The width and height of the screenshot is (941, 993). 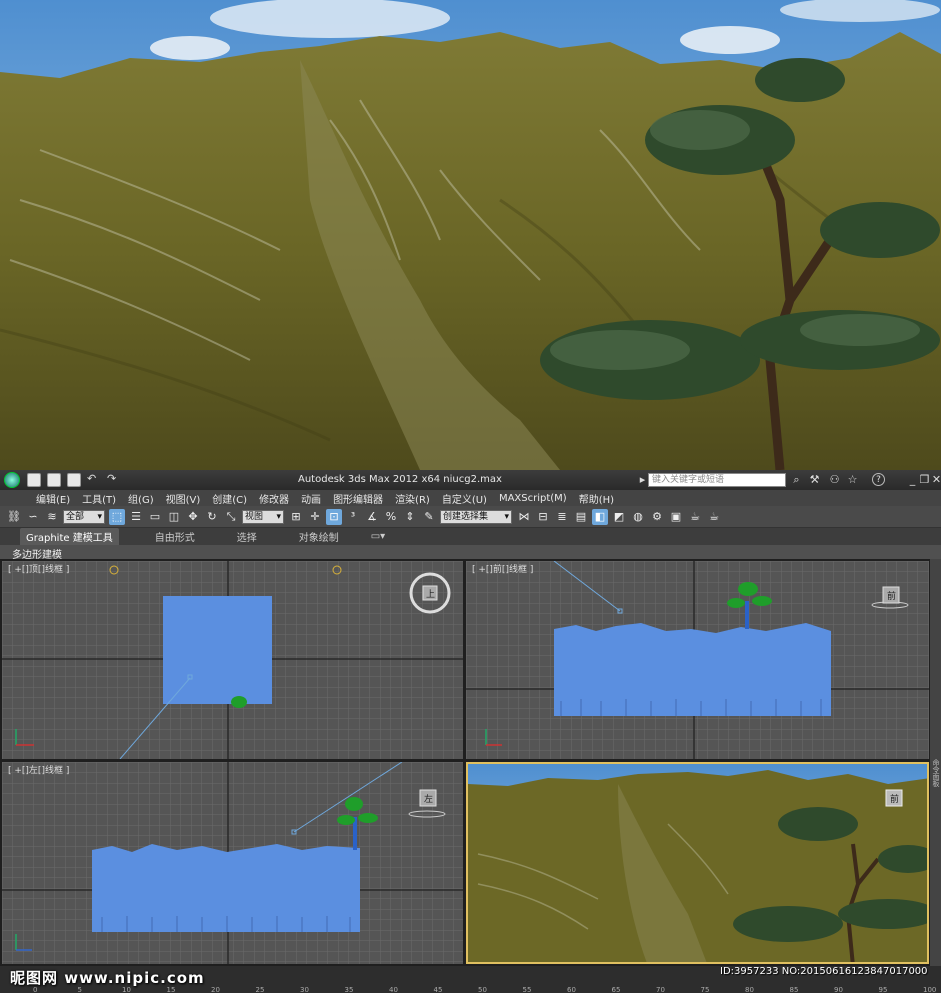 I want to click on redo-icon: ↷, so click(x=114, y=480).